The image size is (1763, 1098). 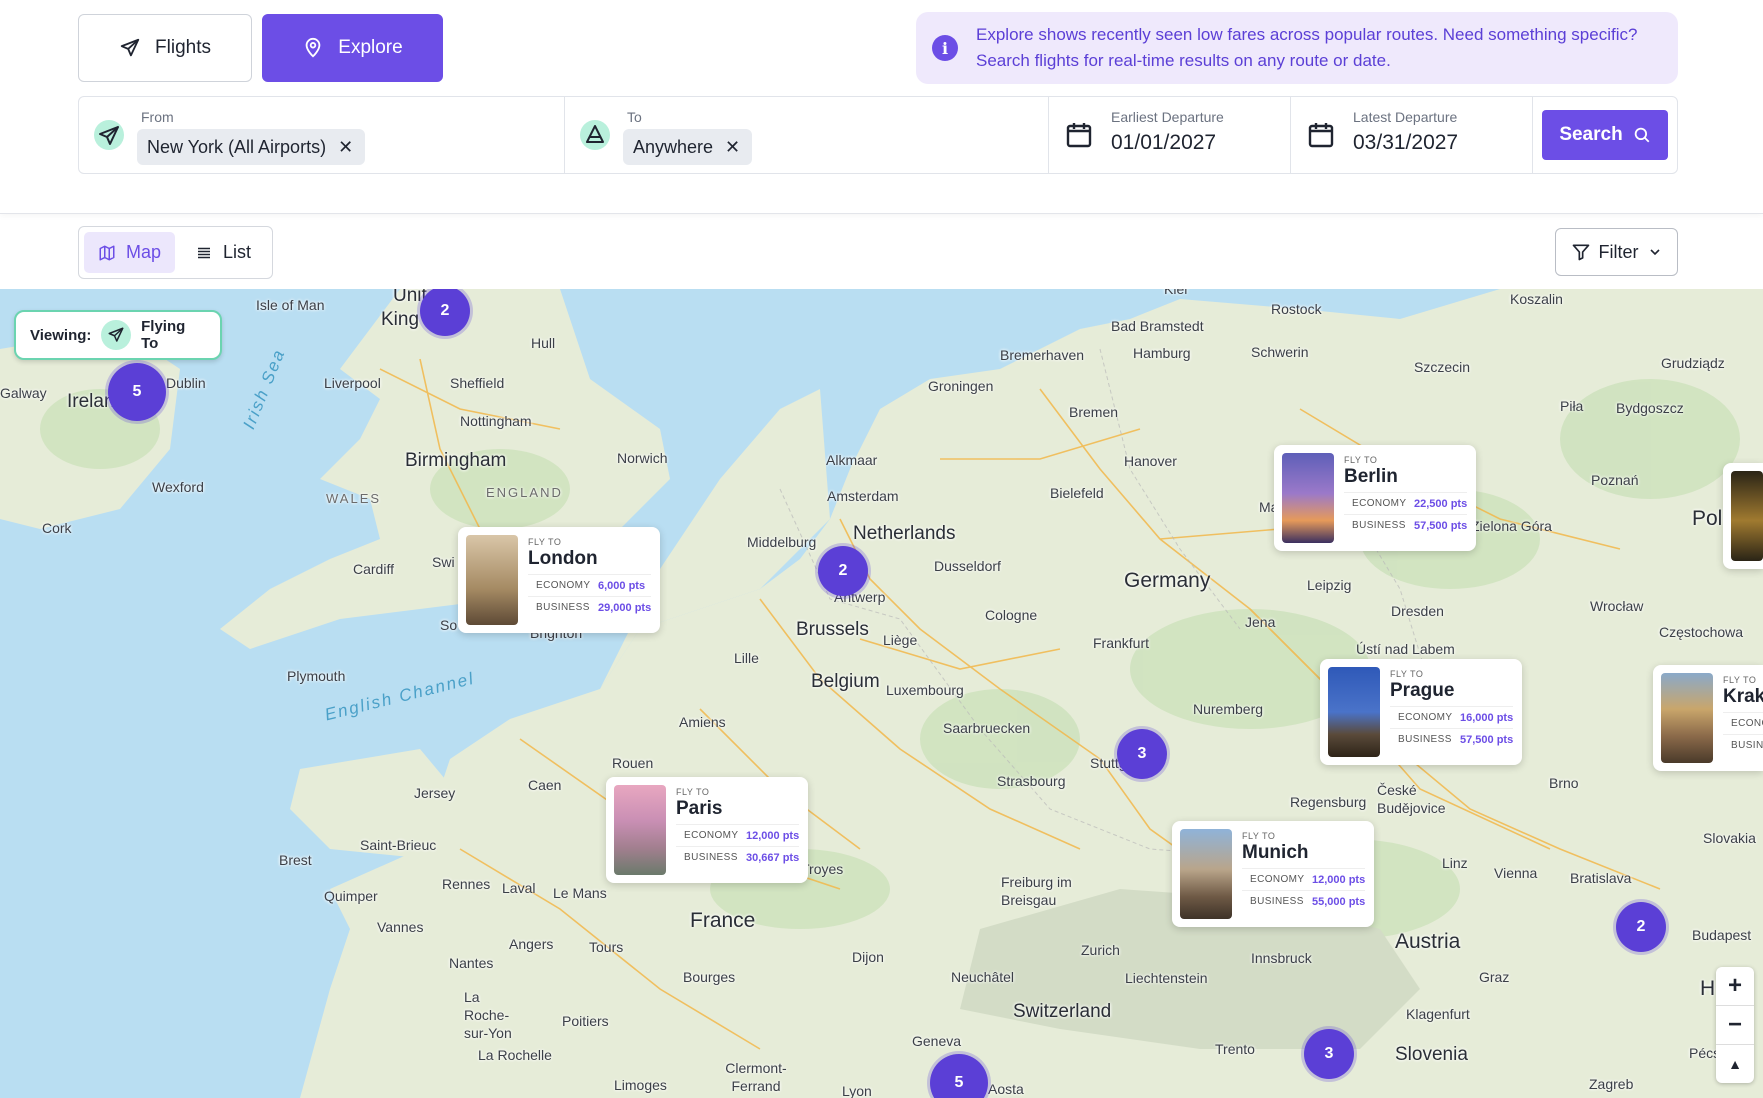 I want to click on place-label: Jena, so click(x=1260, y=622).